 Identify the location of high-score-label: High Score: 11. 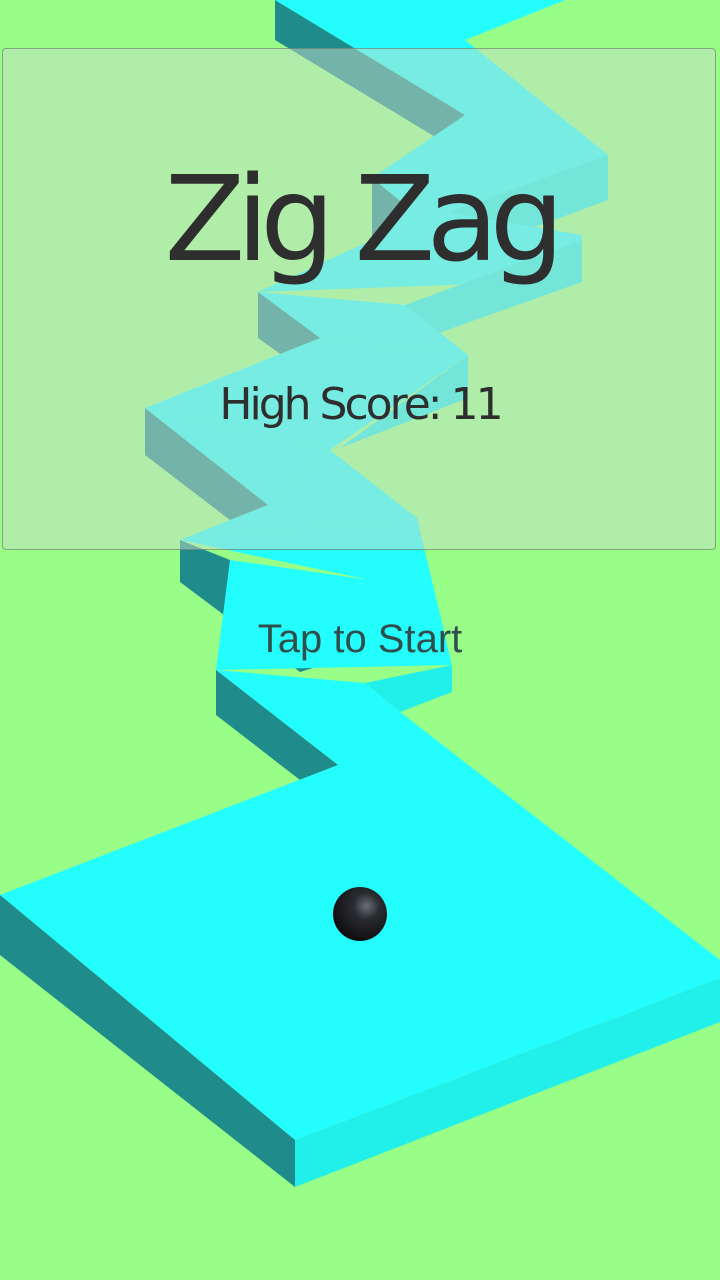
(361, 404).